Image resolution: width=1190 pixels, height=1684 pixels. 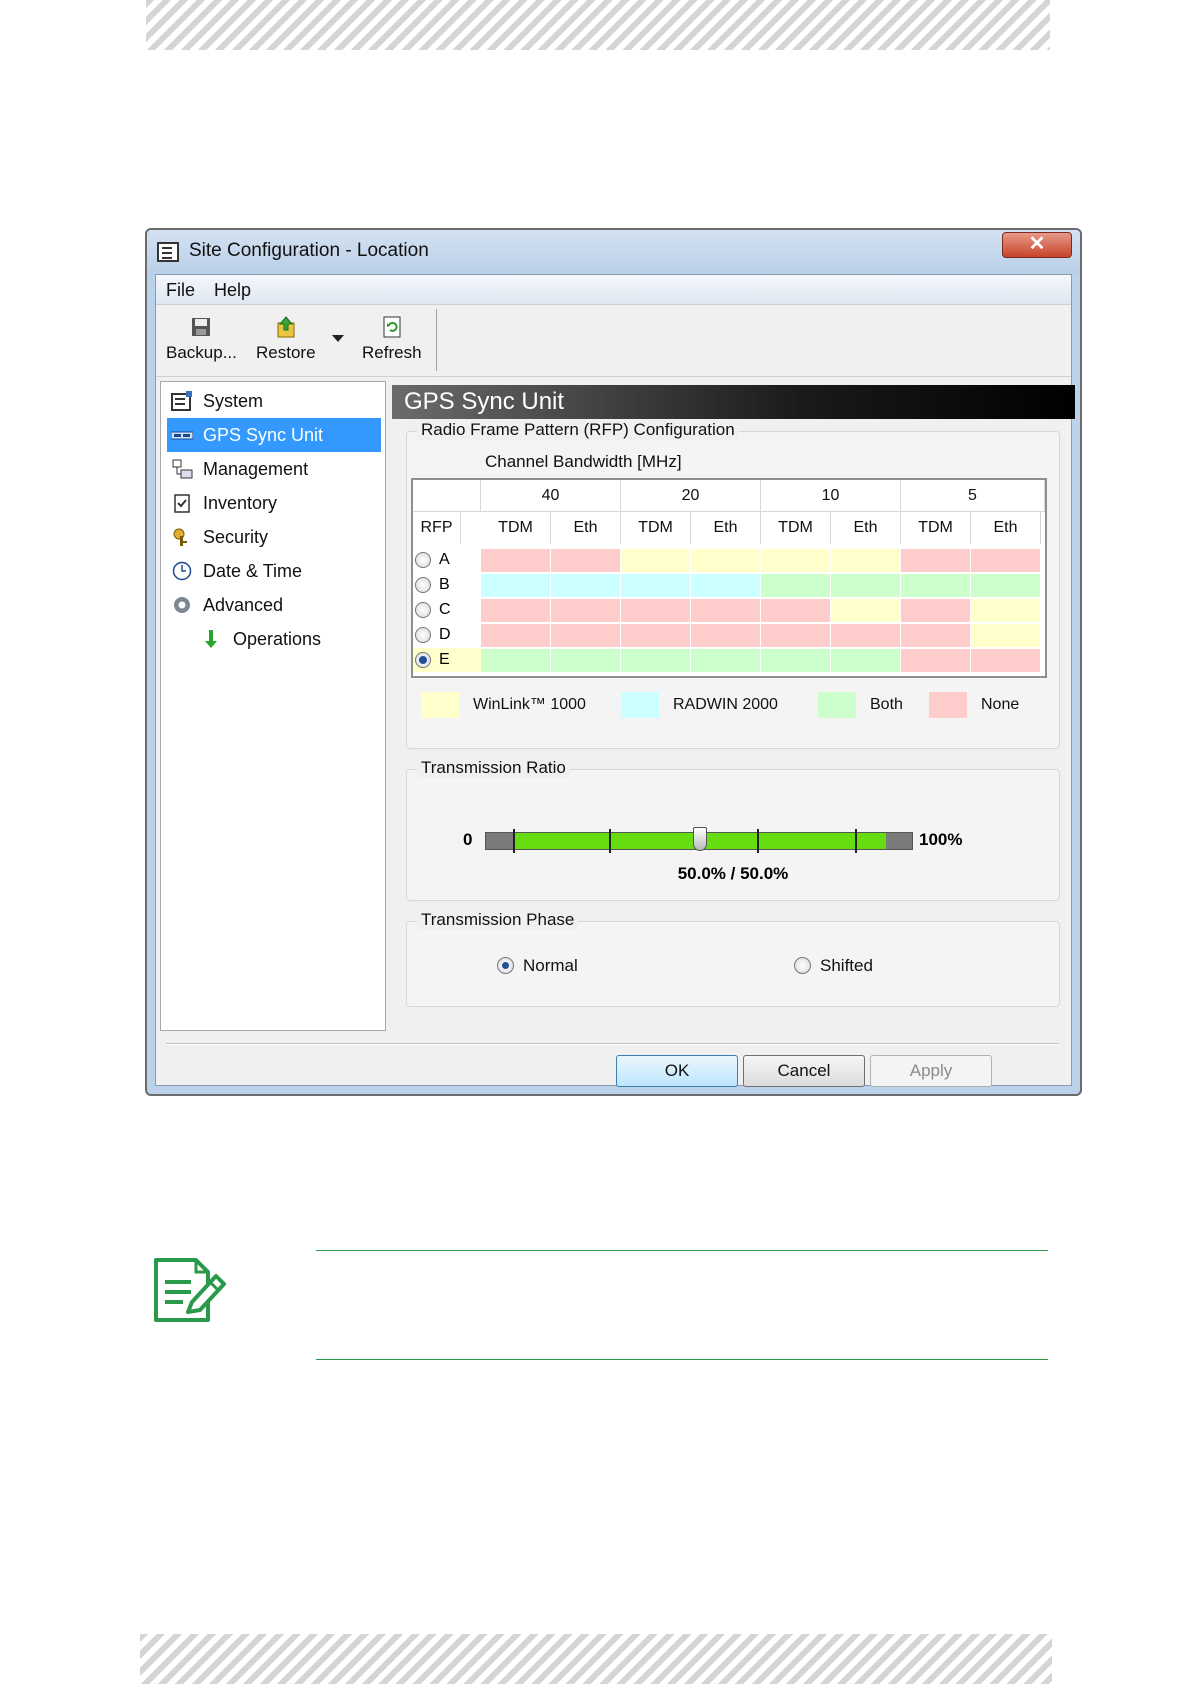 I want to click on window-title: Site Configuration - Location, so click(x=309, y=250).